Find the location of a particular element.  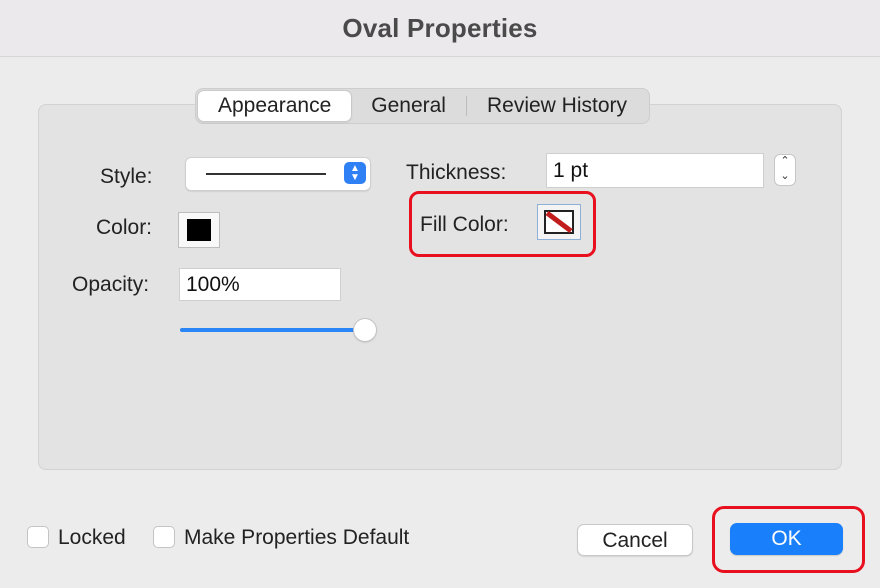

tab-appearance: Appearance is located at coordinates (275, 106).